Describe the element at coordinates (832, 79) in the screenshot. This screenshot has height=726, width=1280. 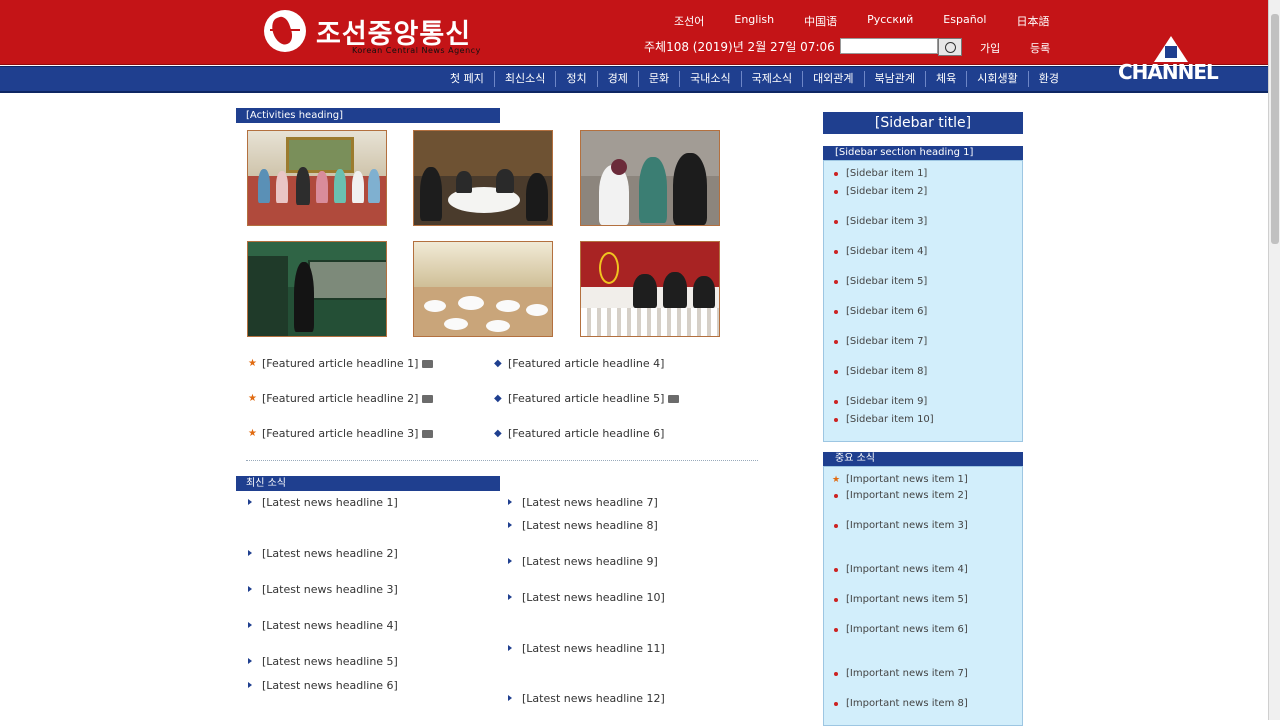
I see `nav-item-foreign-relations: 대외관계` at that location.